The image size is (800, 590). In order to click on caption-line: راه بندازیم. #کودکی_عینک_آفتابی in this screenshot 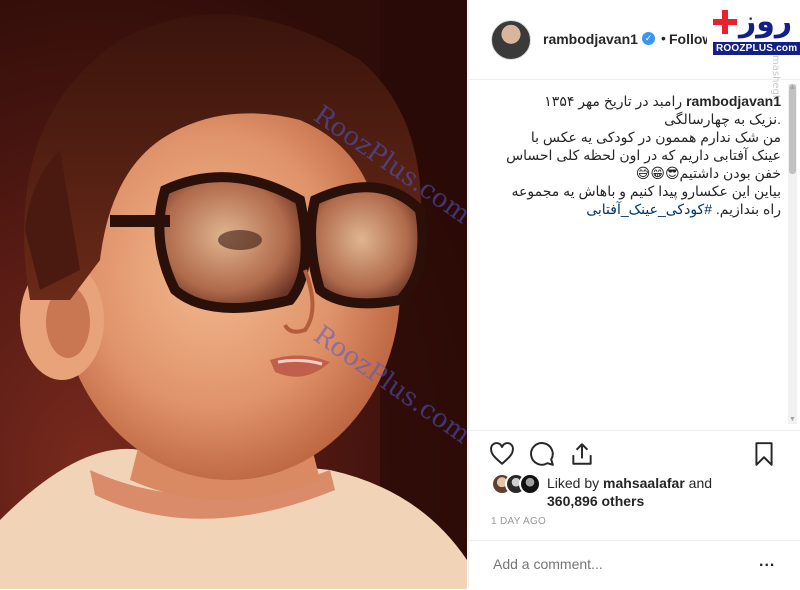, I will do `click(636, 209)`.